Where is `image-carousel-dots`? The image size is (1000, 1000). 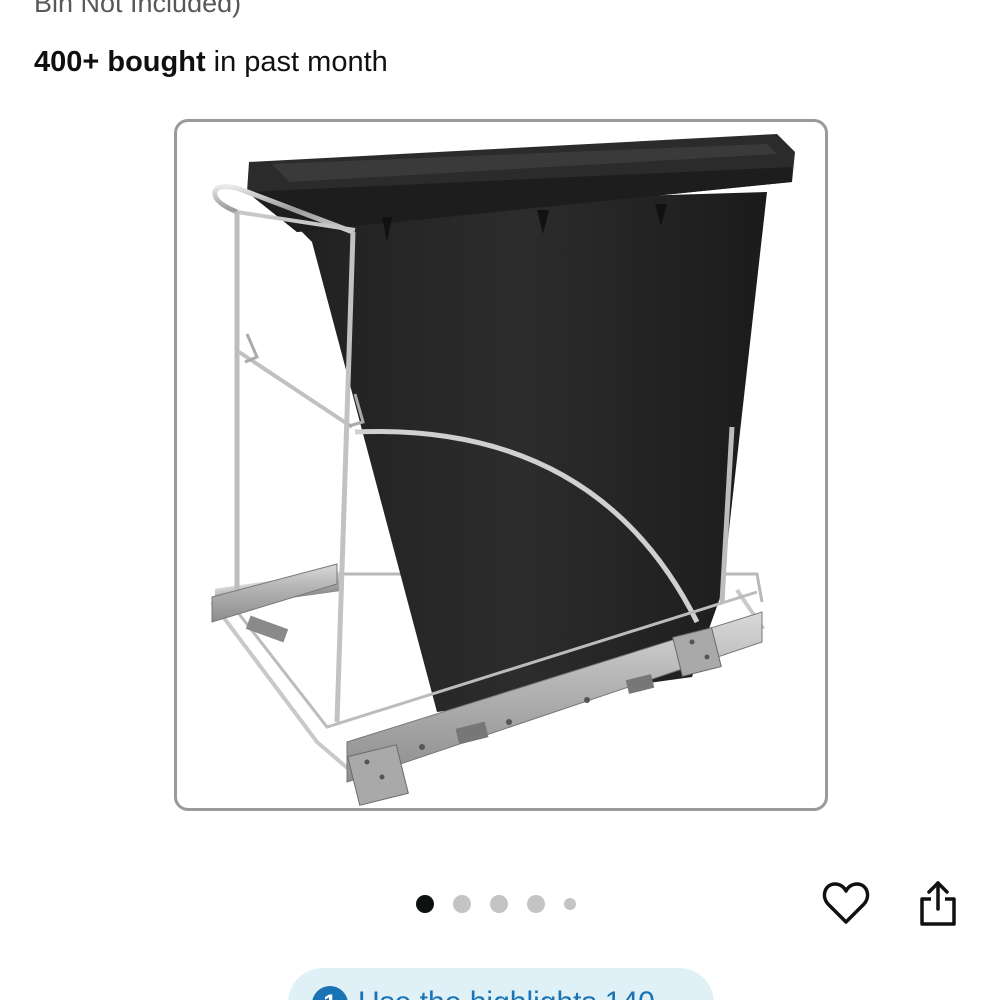 image-carousel-dots is located at coordinates (505, 904).